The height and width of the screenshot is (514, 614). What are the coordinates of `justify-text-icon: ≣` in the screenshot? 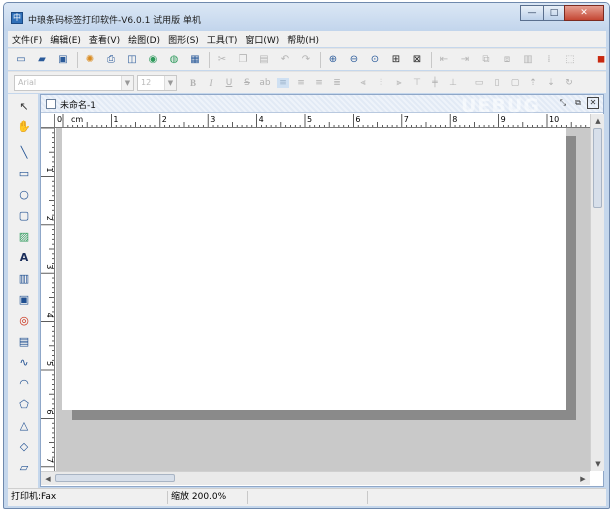 It's located at (337, 83).